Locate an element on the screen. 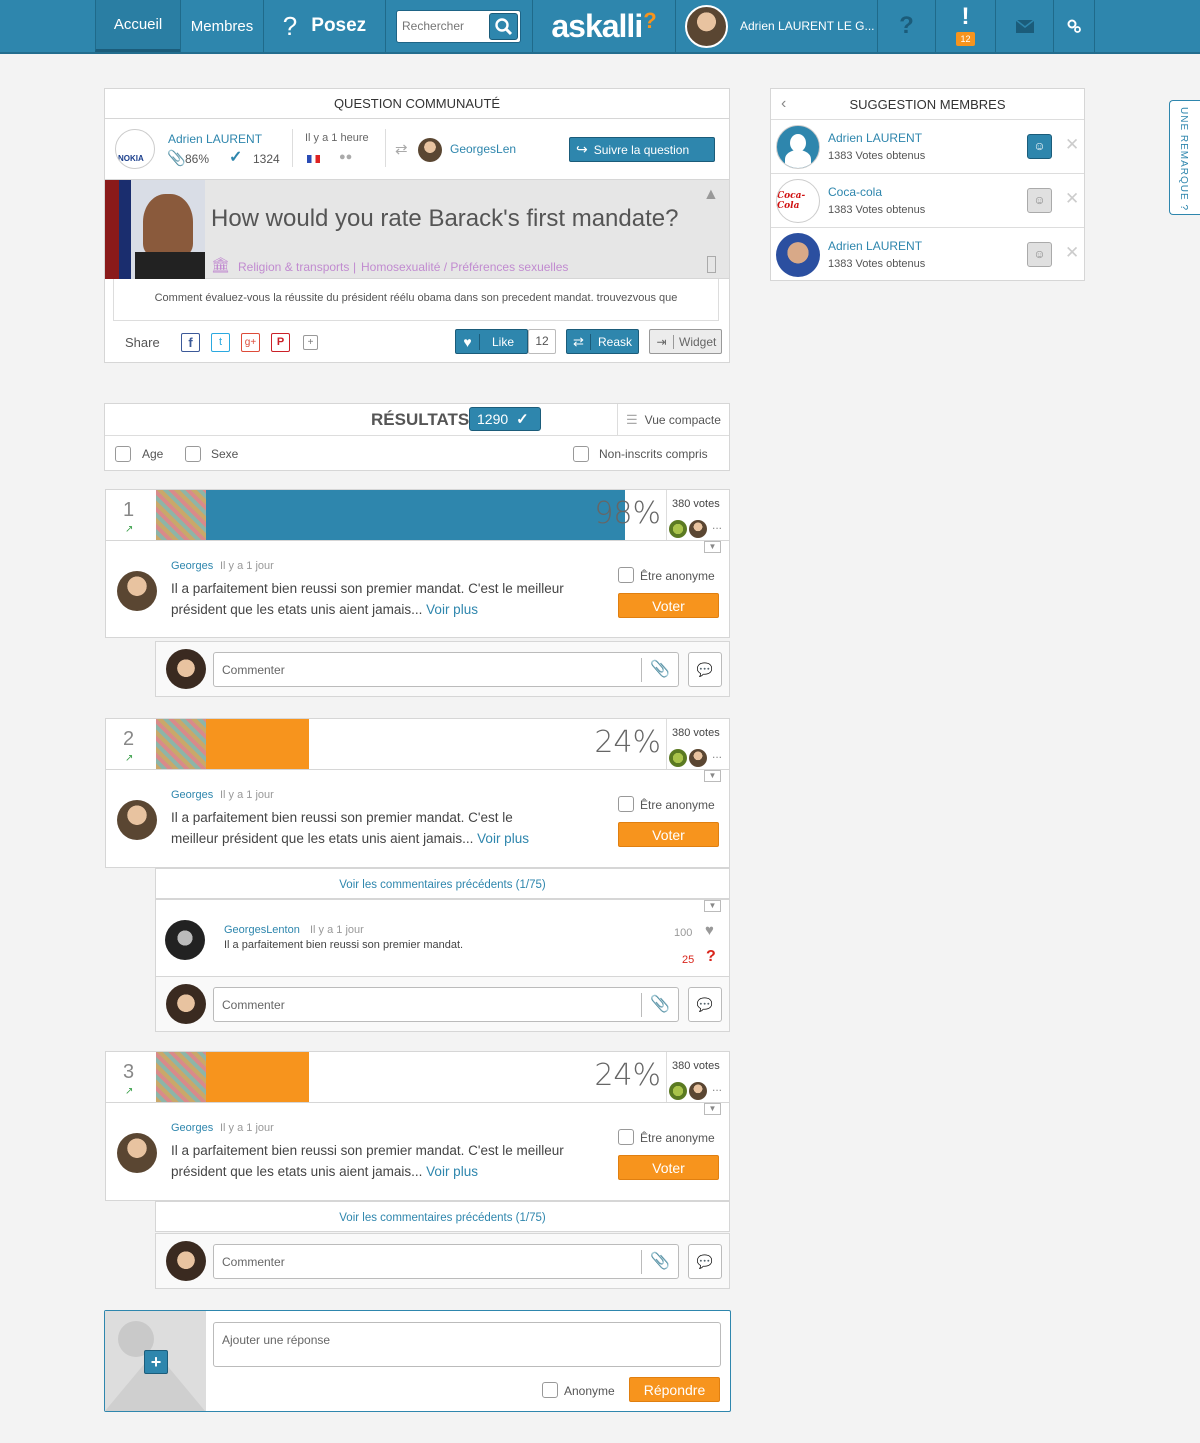 The image size is (1200, 1443). question-mark-icon: ? is located at coordinates (711, 957).